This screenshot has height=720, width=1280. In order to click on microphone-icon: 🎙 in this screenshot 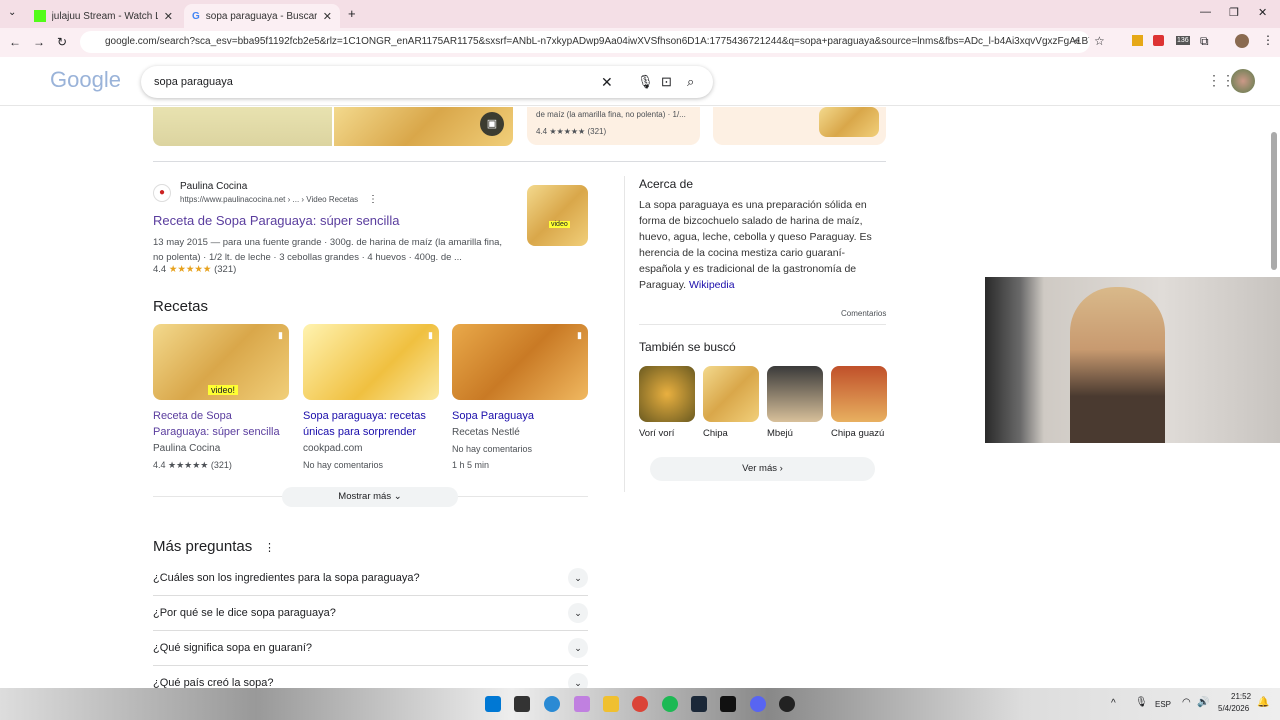, I will do `click(645, 82)`.